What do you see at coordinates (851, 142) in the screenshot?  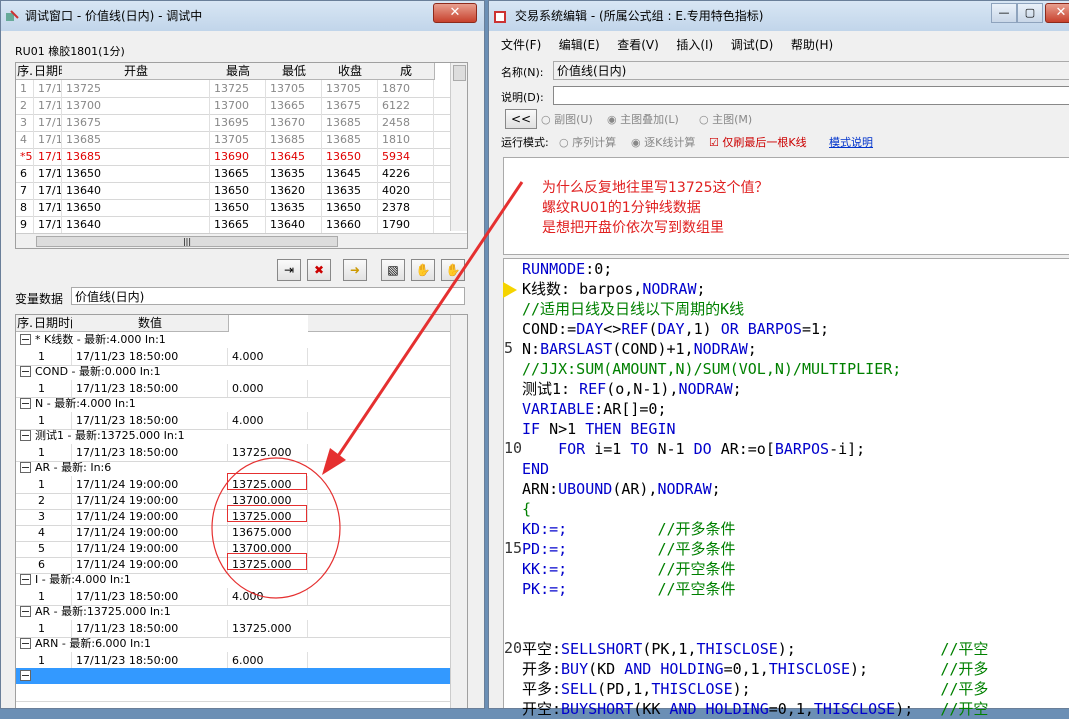 I see `mode-help-link: 模式说明` at bounding box center [851, 142].